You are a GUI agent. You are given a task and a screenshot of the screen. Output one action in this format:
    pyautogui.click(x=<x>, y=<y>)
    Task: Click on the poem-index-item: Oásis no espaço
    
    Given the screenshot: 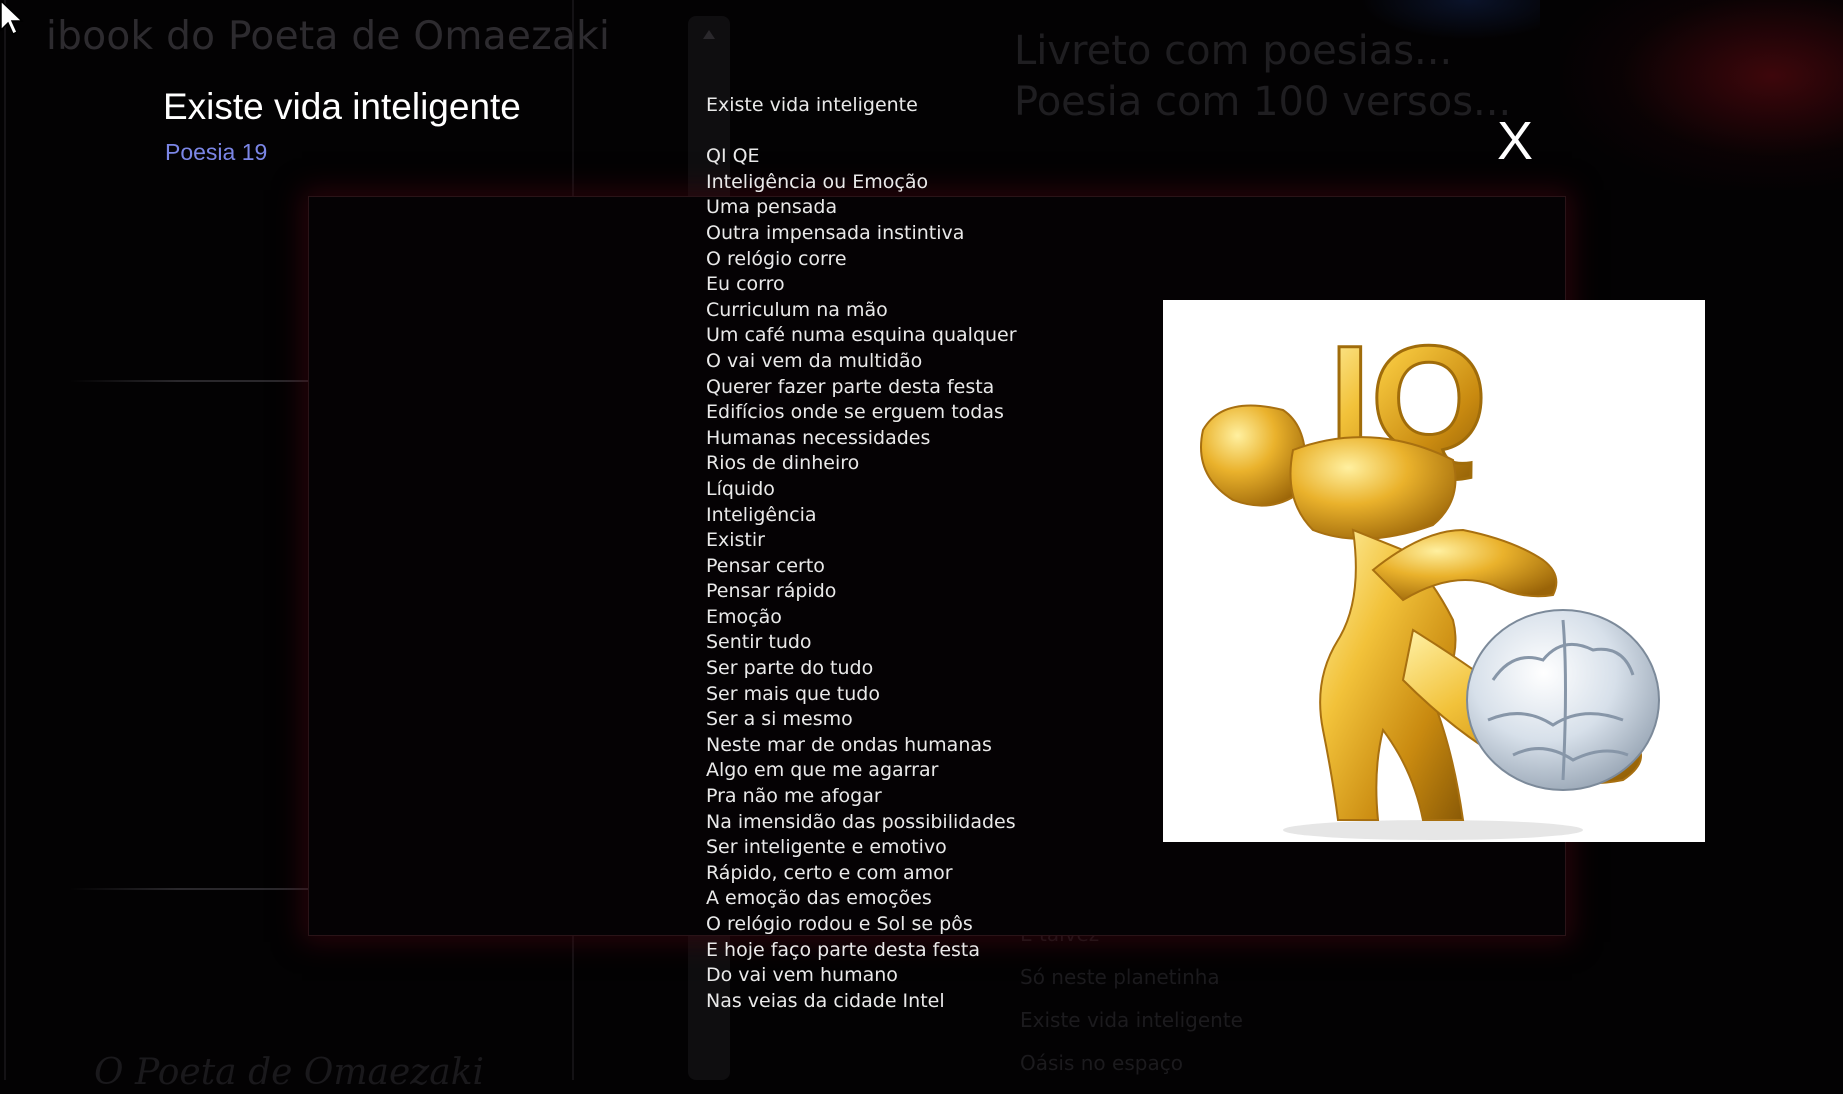 What is the action you would take?
    pyautogui.click(x=1131, y=1072)
    